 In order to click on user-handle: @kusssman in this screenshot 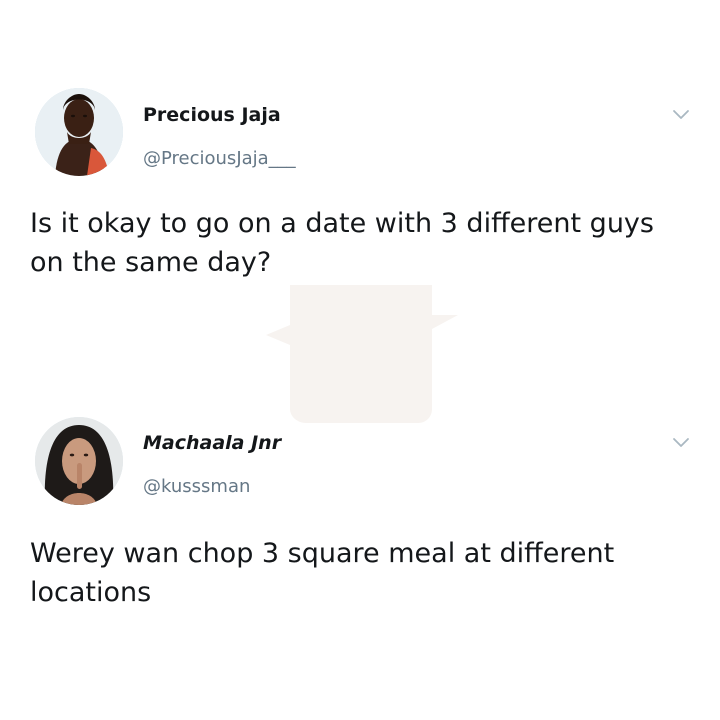, I will do `click(196, 486)`.